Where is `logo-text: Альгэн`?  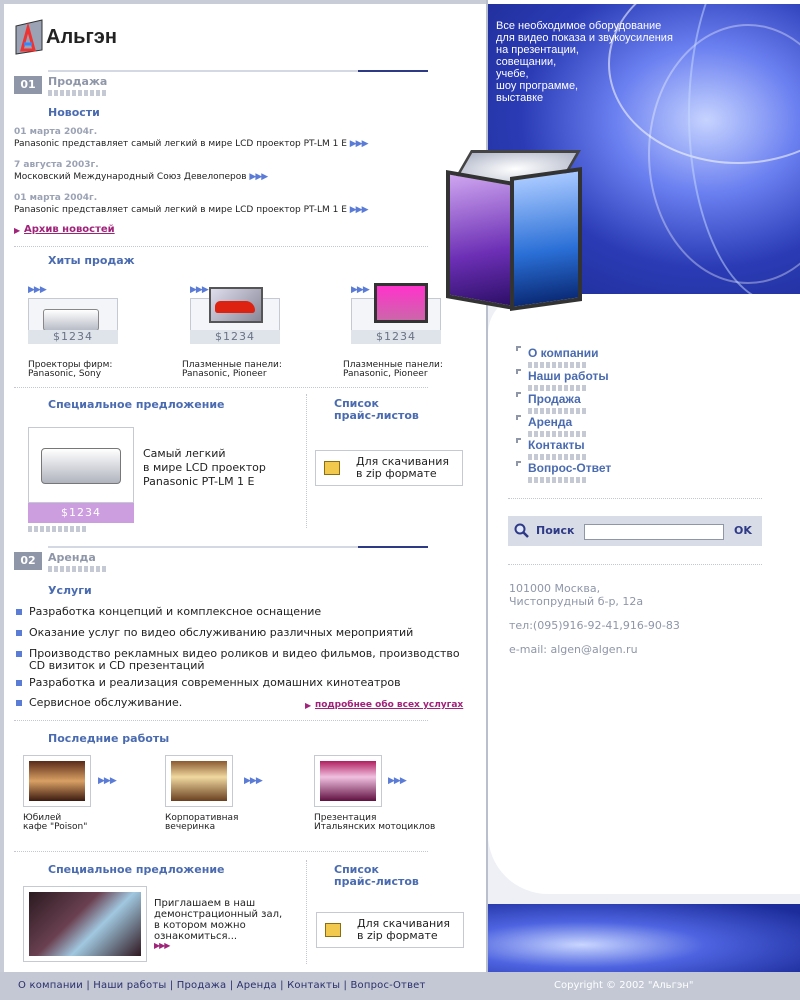 logo-text: Альгэн is located at coordinates (81, 37).